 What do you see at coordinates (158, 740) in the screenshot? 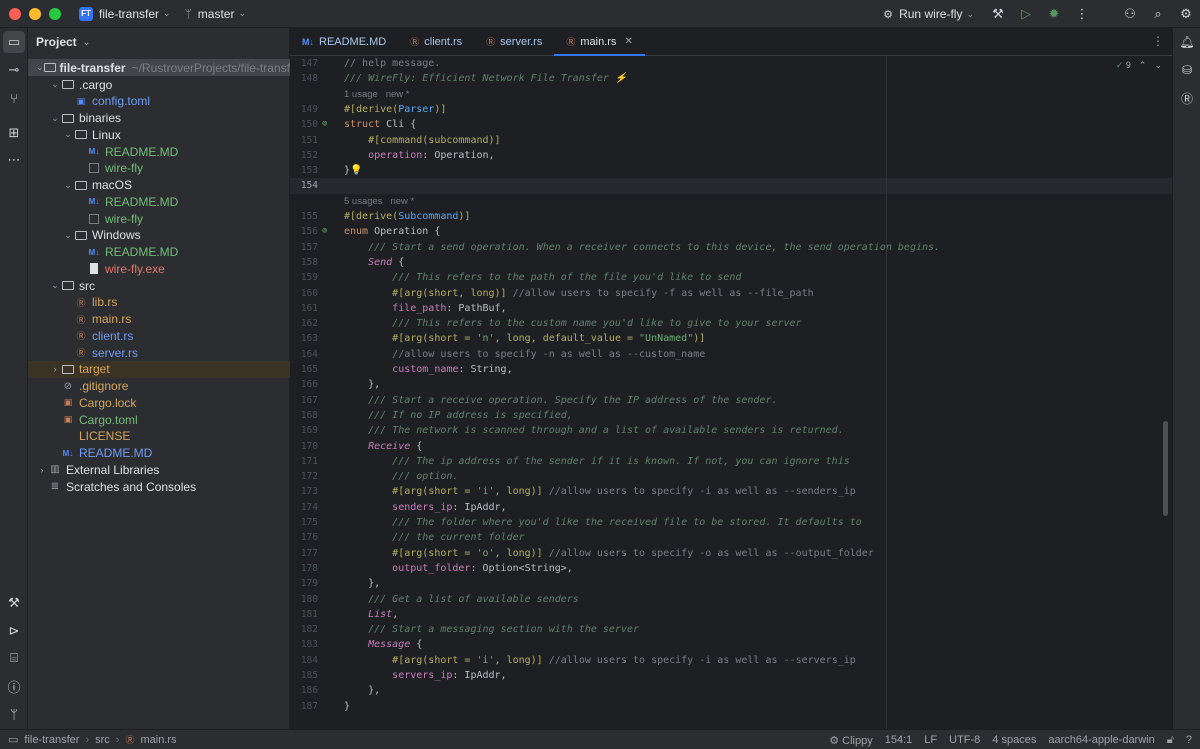
I see `breadcrumb-item: main.rs` at bounding box center [158, 740].